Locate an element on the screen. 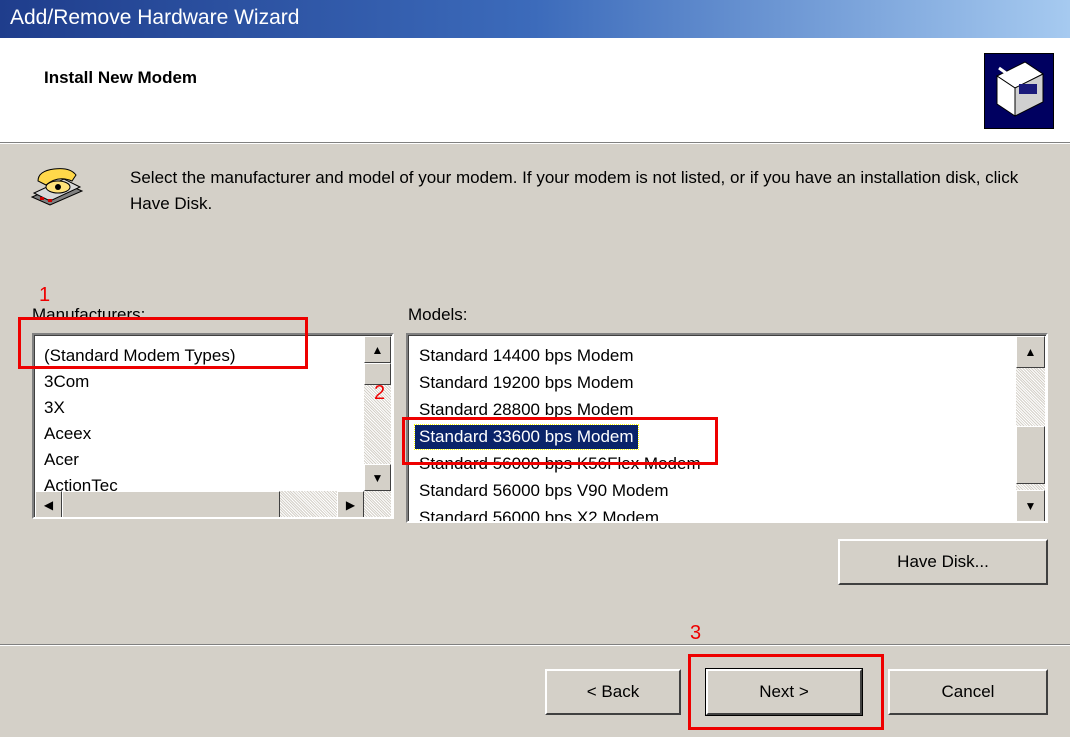 This screenshot has width=1070, height=737. footer-divider-highlight is located at coordinates (535, 645).